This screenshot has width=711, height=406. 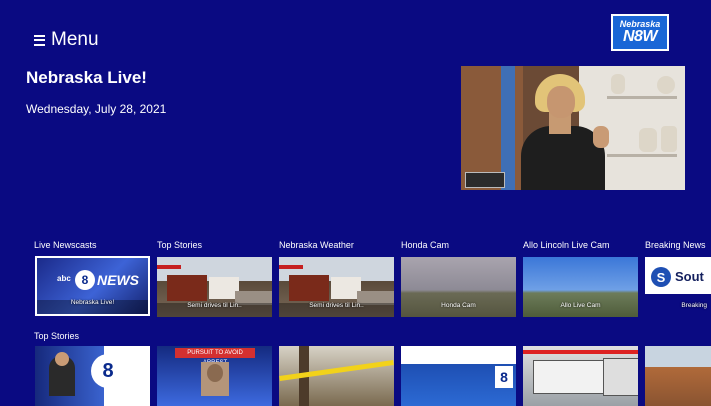 What do you see at coordinates (566, 245) in the screenshot?
I see `row-label-allo-live-cam: Allo Lincoln Live Cam` at bounding box center [566, 245].